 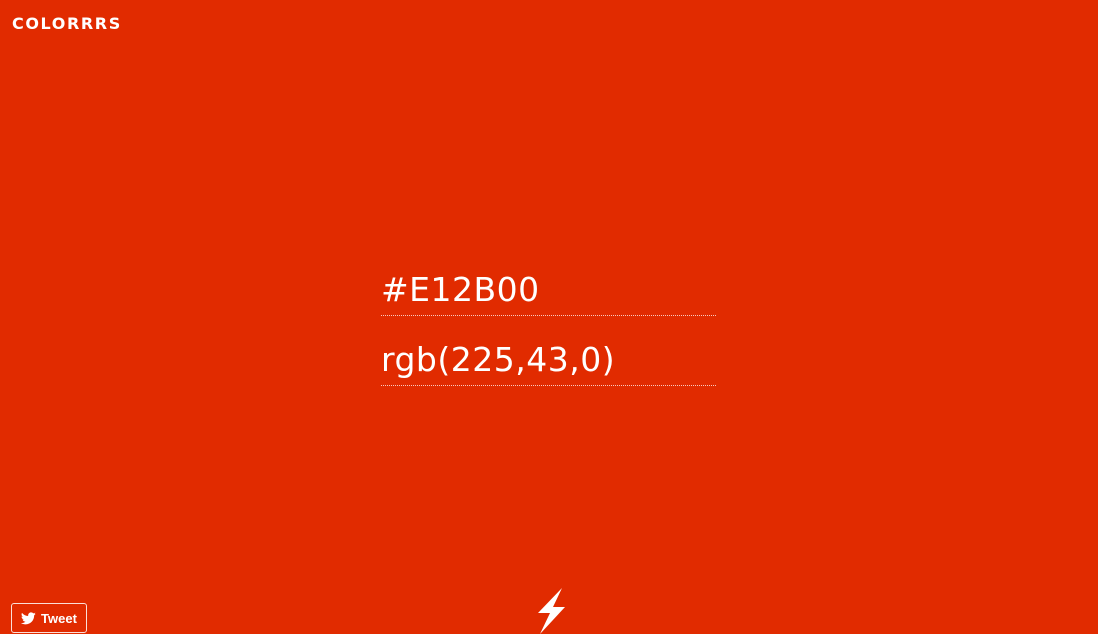 I want to click on logo-link: COLORRRS, so click(x=67, y=24).